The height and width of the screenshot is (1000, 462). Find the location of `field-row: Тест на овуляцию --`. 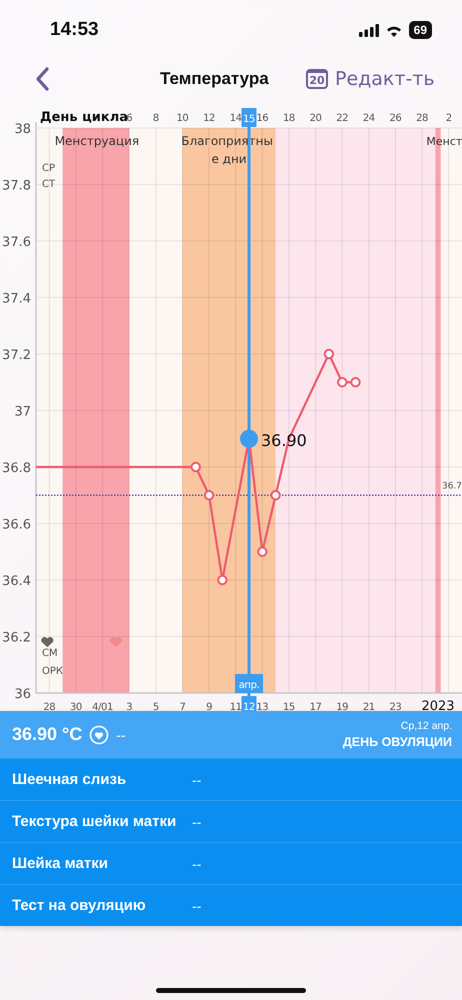

field-row: Тест на овуляцию -- is located at coordinates (231, 905).